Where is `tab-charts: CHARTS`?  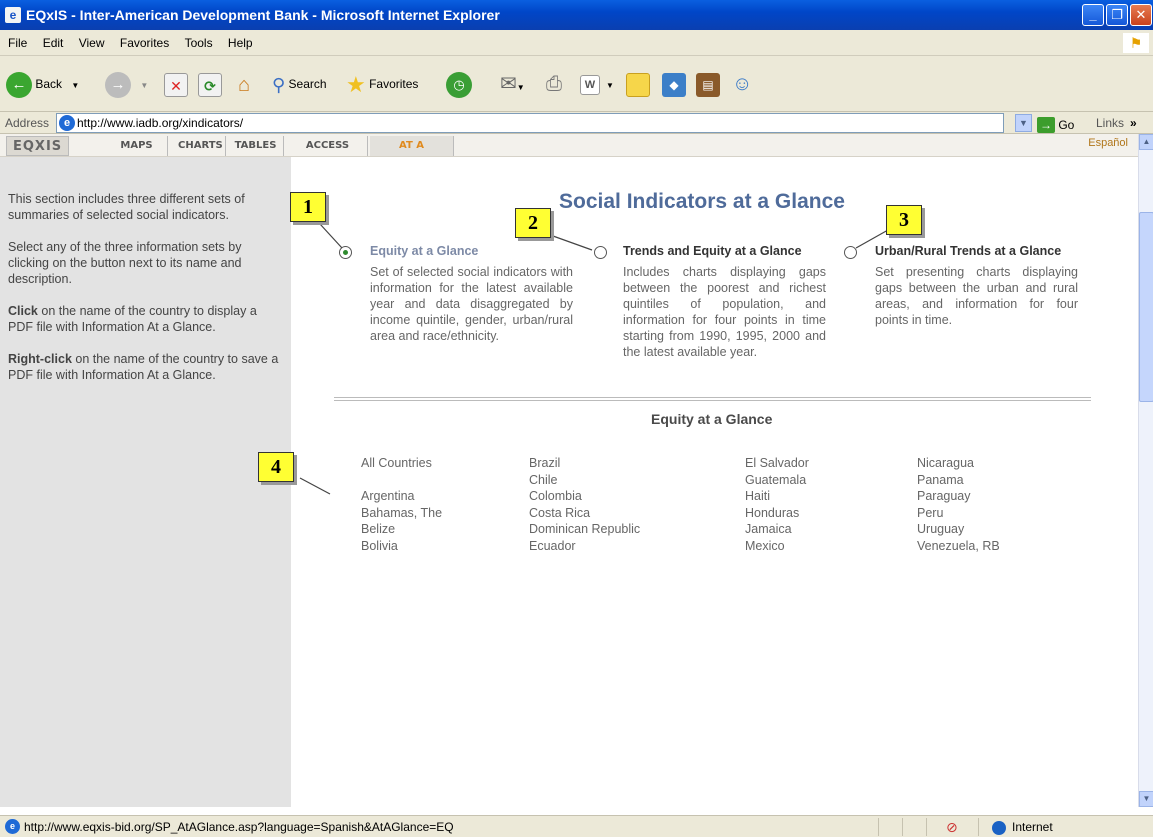
tab-charts: CHARTS is located at coordinates (199, 146).